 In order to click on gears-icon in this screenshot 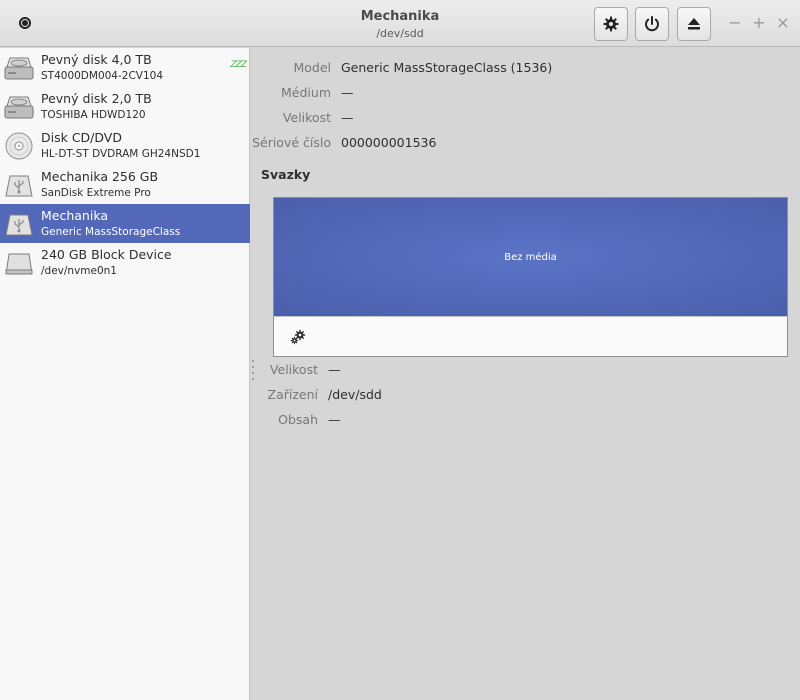, I will do `click(298, 337)`.